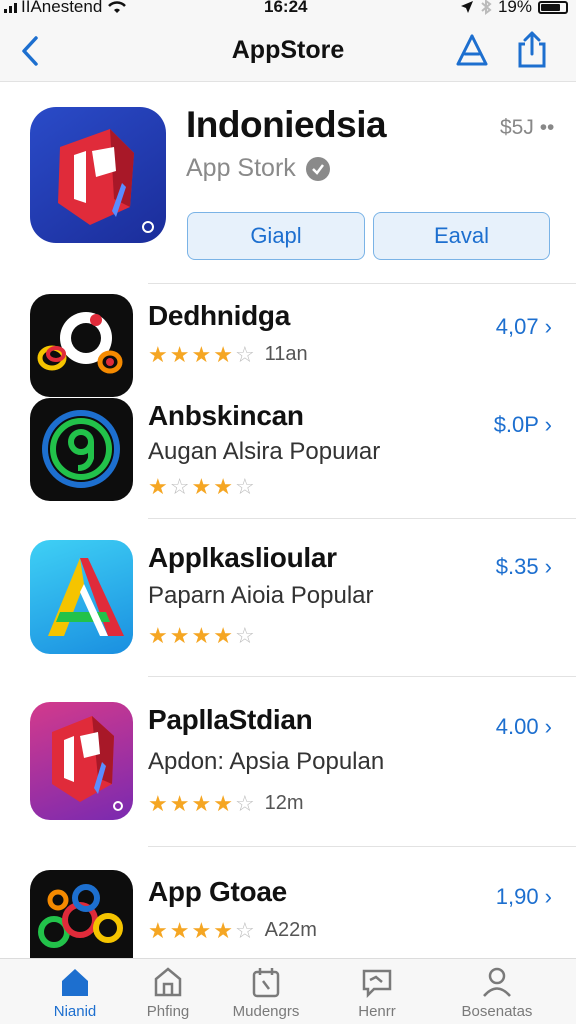  Describe the element at coordinates (106, 181) in the screenshot. I see `featured-logo-icon` at that location.